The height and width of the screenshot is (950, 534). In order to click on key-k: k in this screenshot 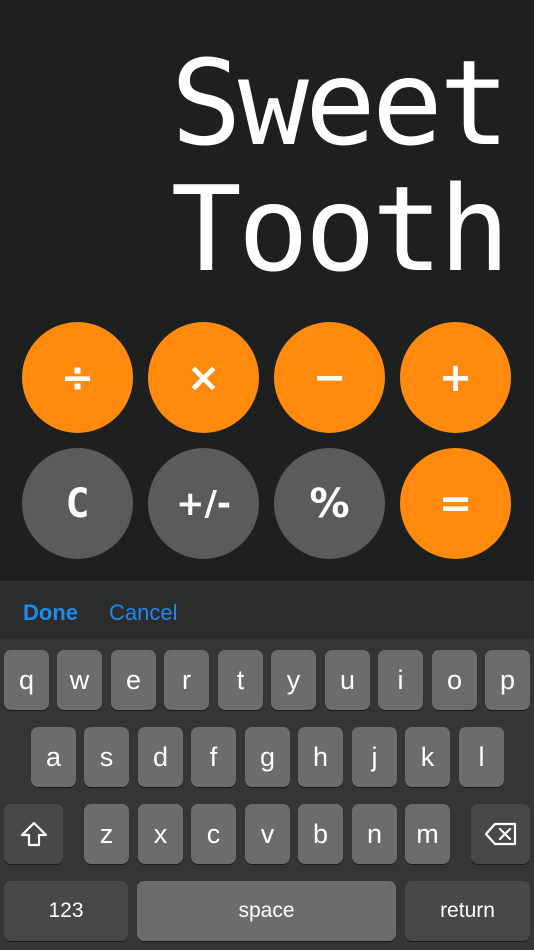, I will do `click(427, 757)`.